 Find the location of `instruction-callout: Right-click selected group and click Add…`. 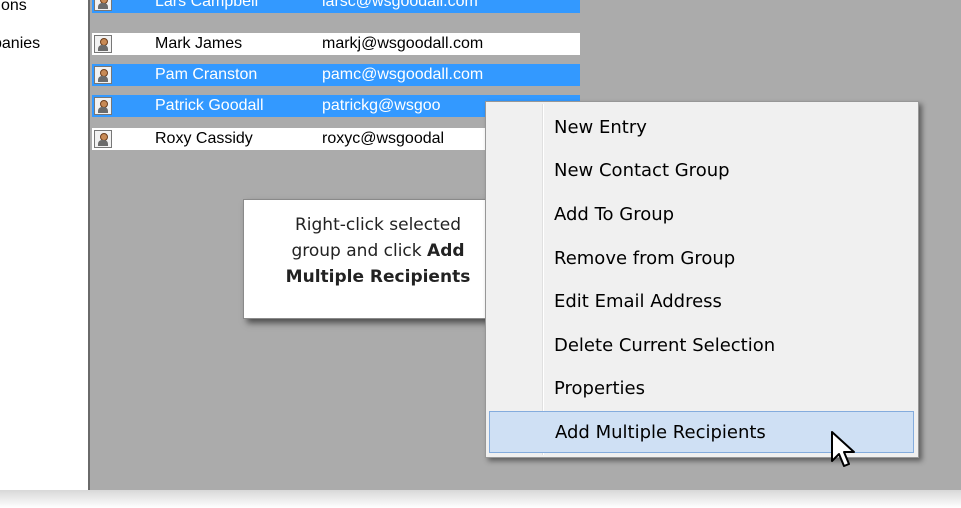

instruction-callout: Right-click selected group and click Add… is located at coordinates (378, 259).